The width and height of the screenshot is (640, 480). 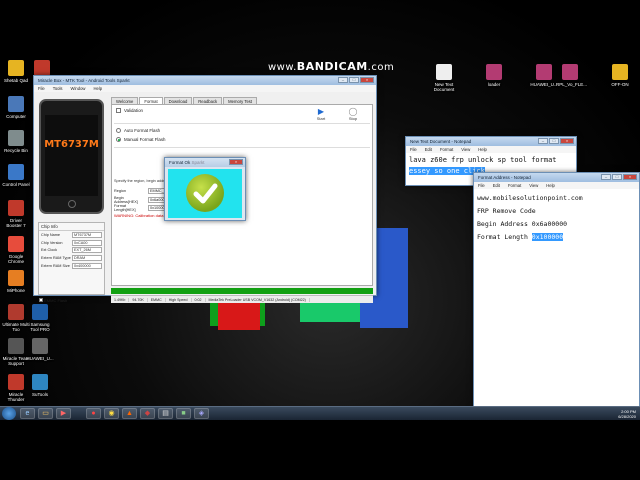 What do you see at coordinates (55, 266) in the screenshot?
I see `chip-info-label: Extern RAM Size` at bounding box center [55, 266].